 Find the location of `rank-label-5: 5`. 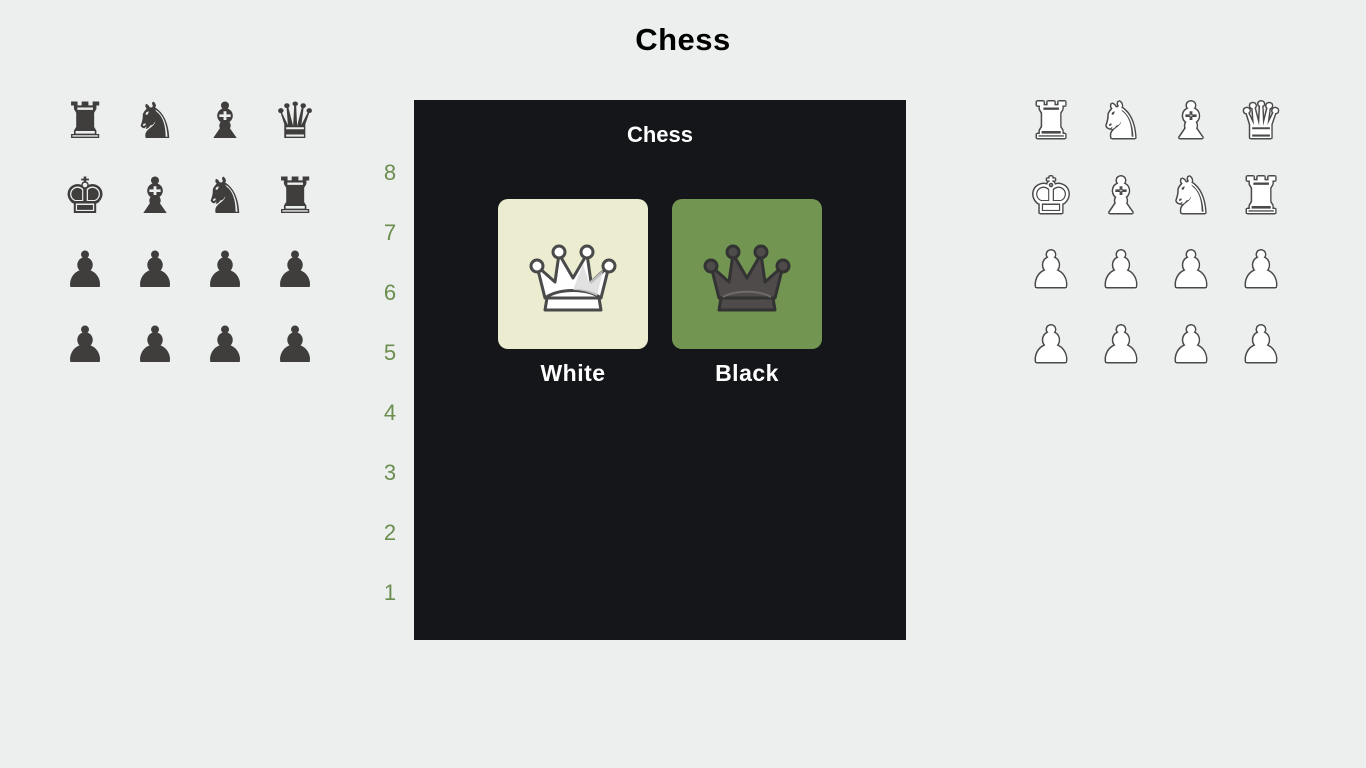

rank-label-5: 5 is located at coordinates (390, 352).